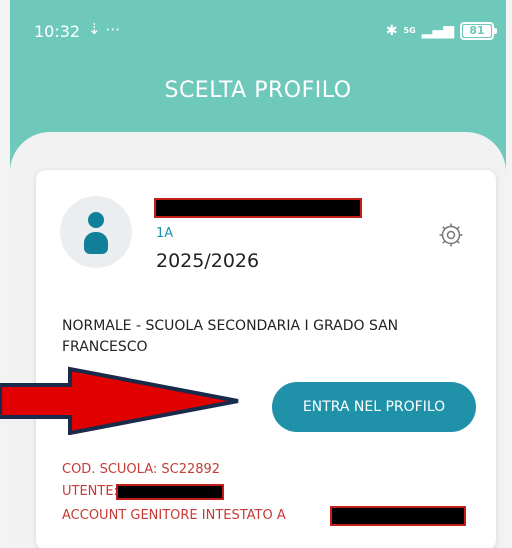 This screenshot has height=548, width=512. What do you see at coordinates (409, 30) in the screenshot?
I see `network-label: 5G` at bounding box center [409, 30].